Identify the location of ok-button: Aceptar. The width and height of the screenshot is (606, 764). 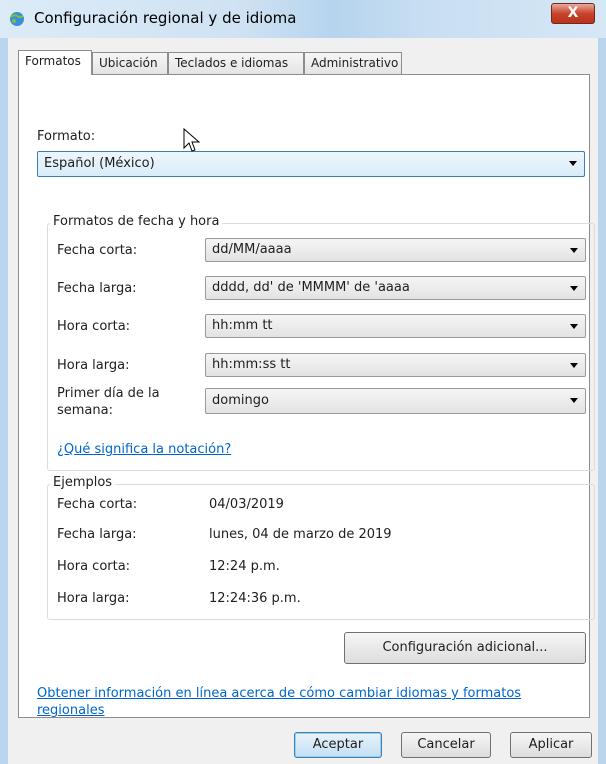
(338, 745).